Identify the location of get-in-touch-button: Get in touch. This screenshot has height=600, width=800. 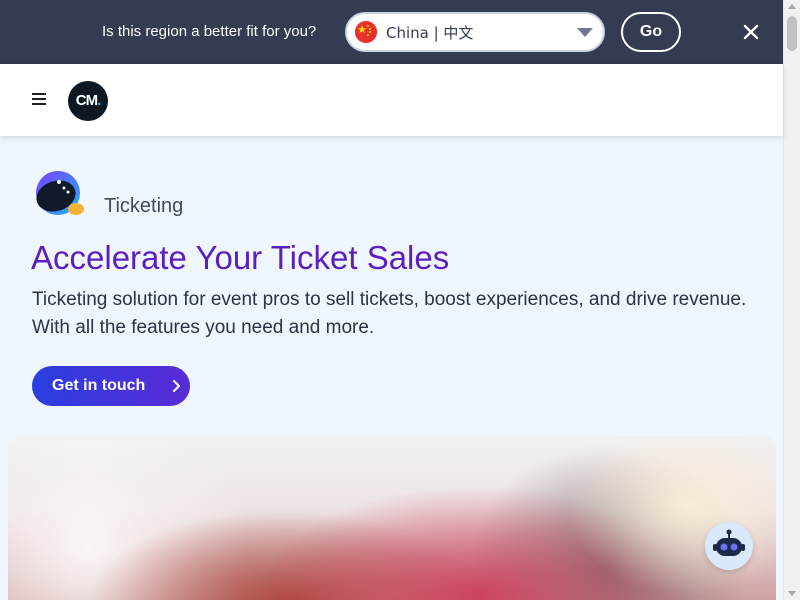
(111, 386).